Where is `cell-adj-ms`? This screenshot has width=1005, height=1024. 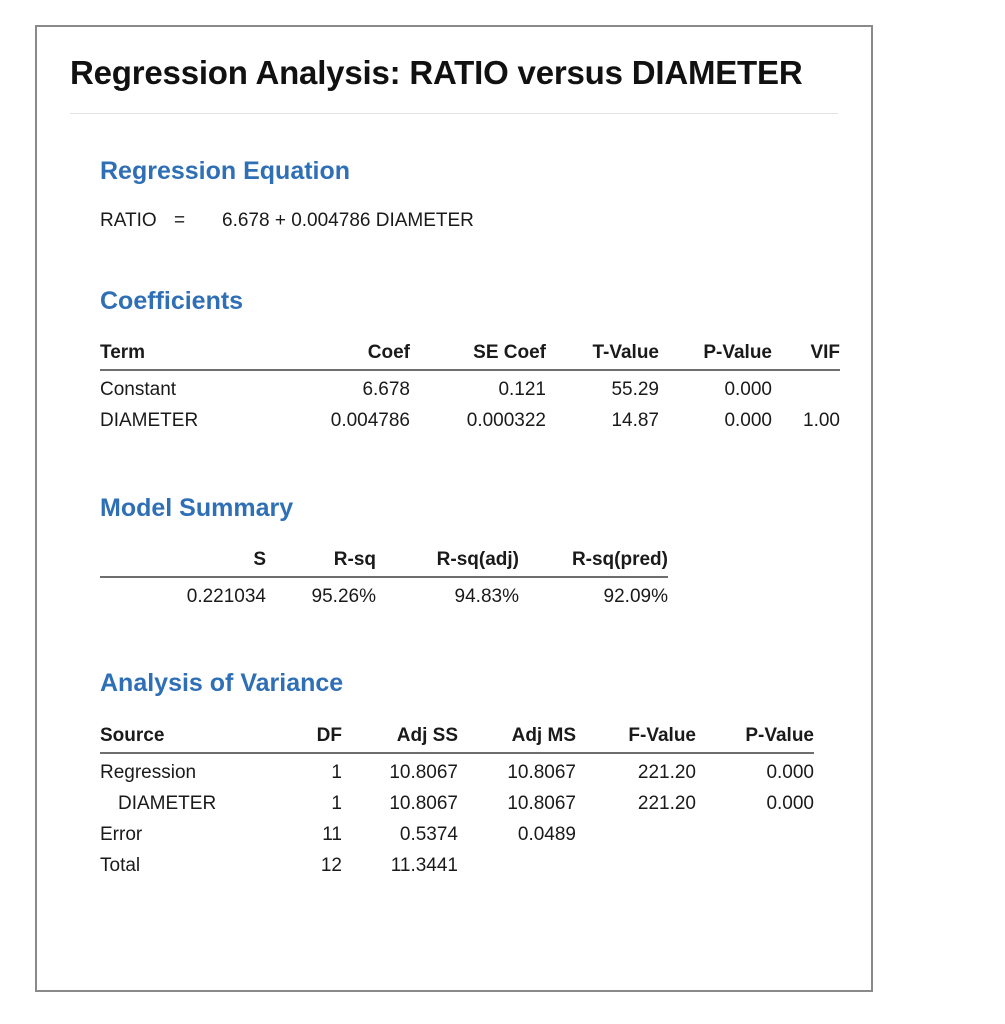 cell-adj-ms is located at coordinates (517, 865).